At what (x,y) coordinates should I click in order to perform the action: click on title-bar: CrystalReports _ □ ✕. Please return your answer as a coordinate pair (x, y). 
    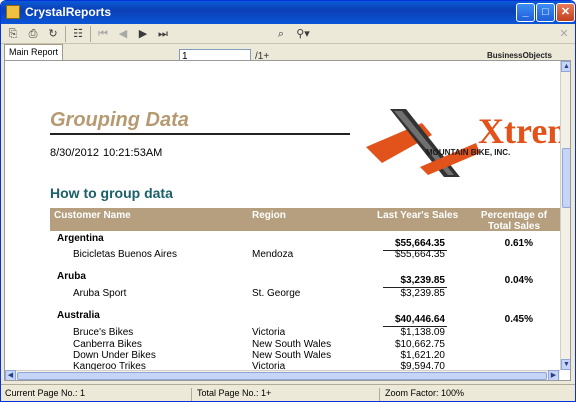
    Looking at the image, I should click on (288, 12).